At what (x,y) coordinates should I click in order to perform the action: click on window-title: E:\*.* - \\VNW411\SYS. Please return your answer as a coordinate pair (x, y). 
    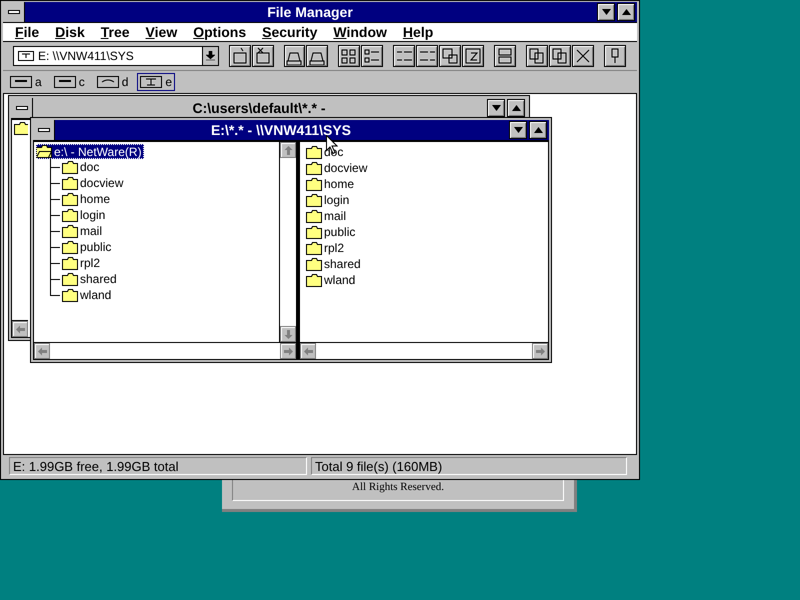
    Looking at the image, I should click on (281, 130).